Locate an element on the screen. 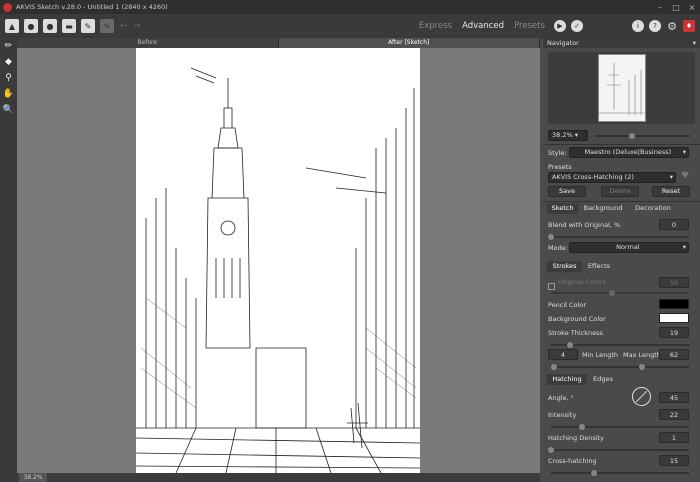 This screenshot has width=700, height=482. angle-value: 45 is located at coordinates (674, 397).